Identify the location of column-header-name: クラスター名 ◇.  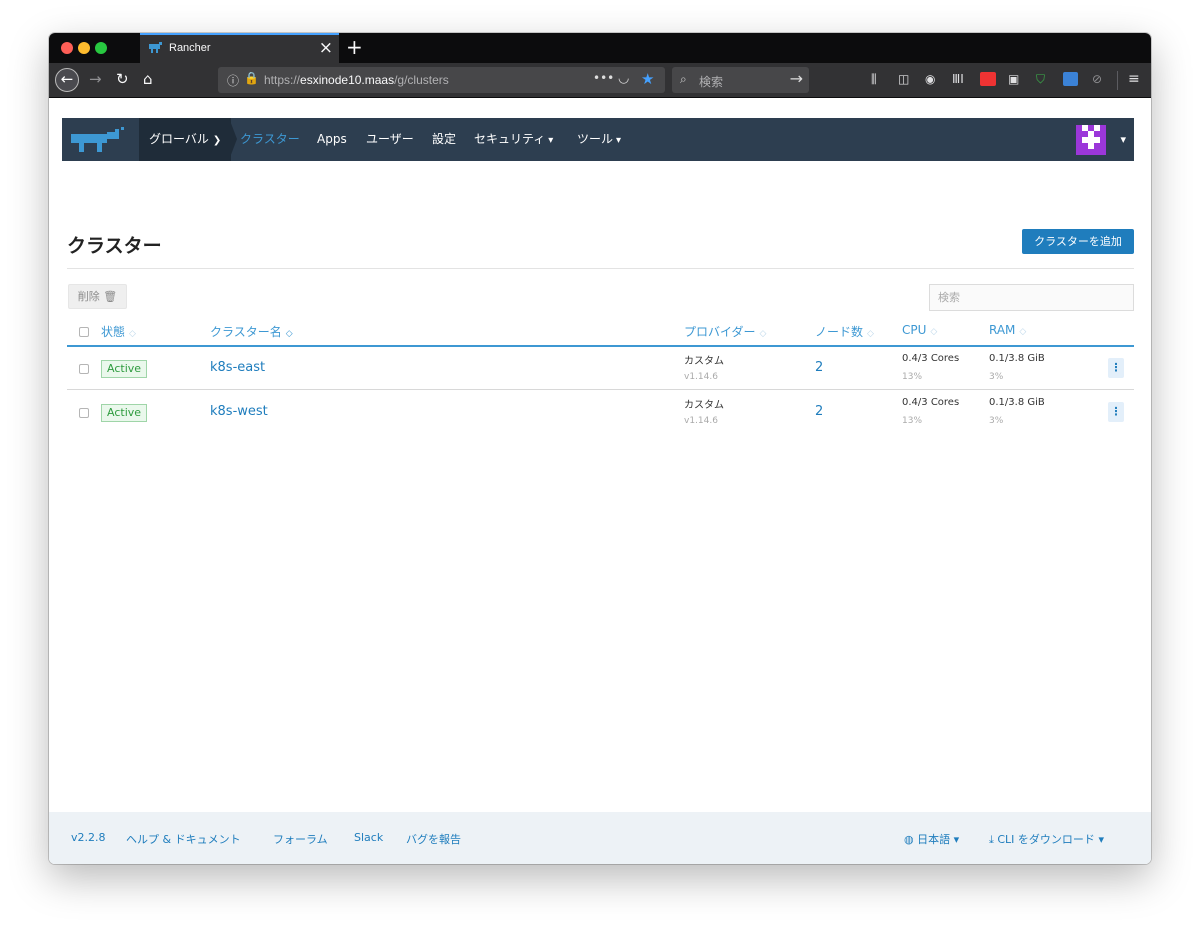
(251, 331).